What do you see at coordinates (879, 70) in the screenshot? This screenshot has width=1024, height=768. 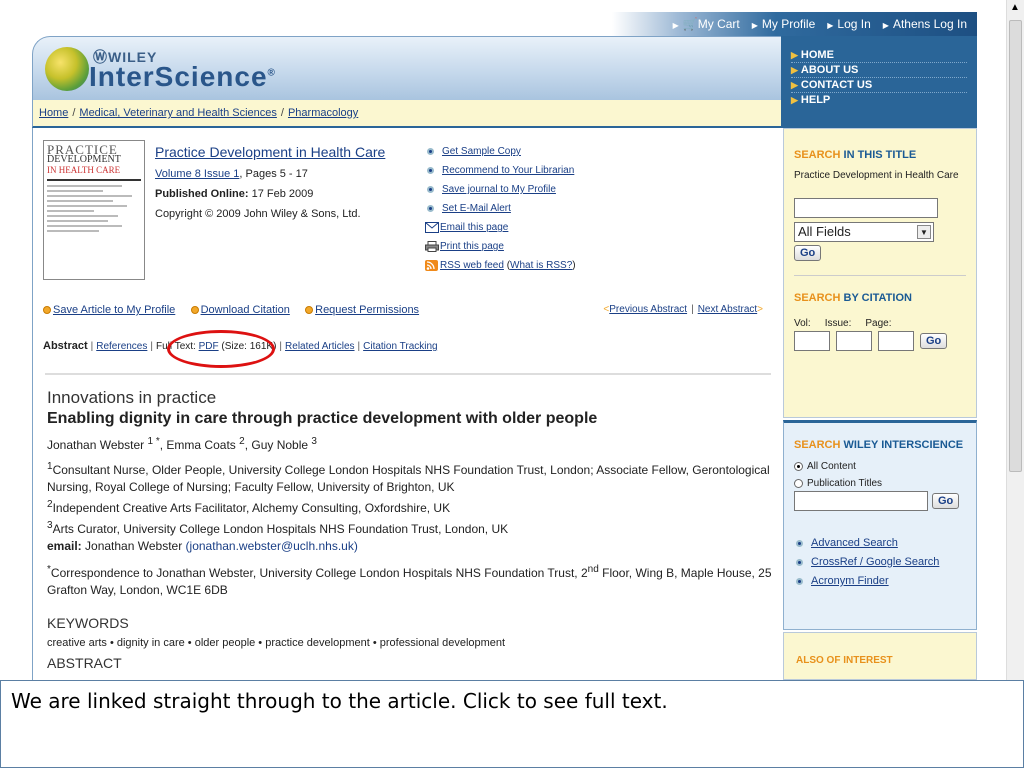 I see `nav-about-us: ▶ ABOUT US` at bounding box center [879, 70].